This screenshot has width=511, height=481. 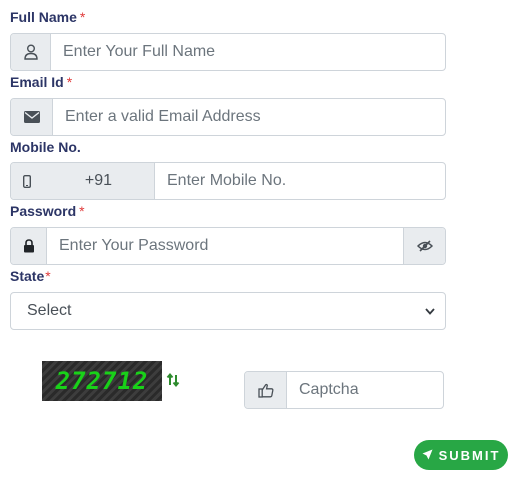 I want to click on submit-button: SUBMIT, so click(x=461, y=455).